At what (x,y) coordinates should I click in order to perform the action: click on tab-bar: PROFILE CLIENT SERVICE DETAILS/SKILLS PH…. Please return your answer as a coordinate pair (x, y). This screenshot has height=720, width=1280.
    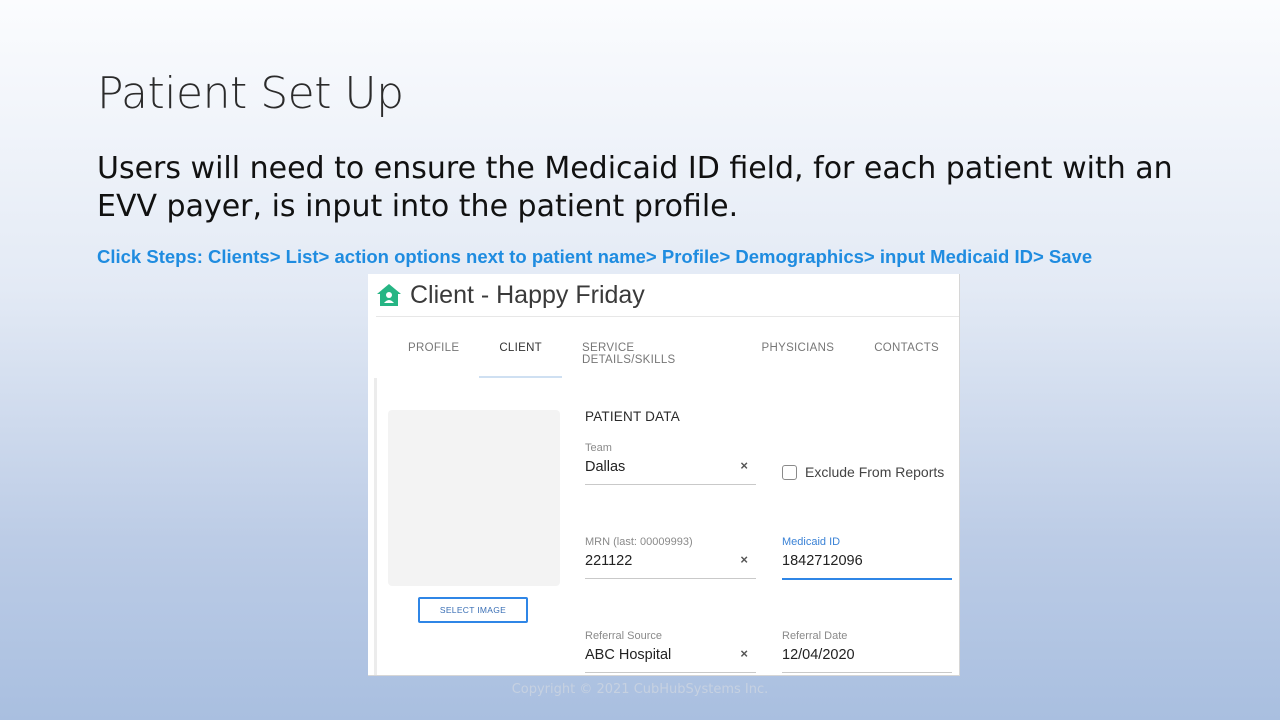
    Looking at the image, I should click on (673, 356).